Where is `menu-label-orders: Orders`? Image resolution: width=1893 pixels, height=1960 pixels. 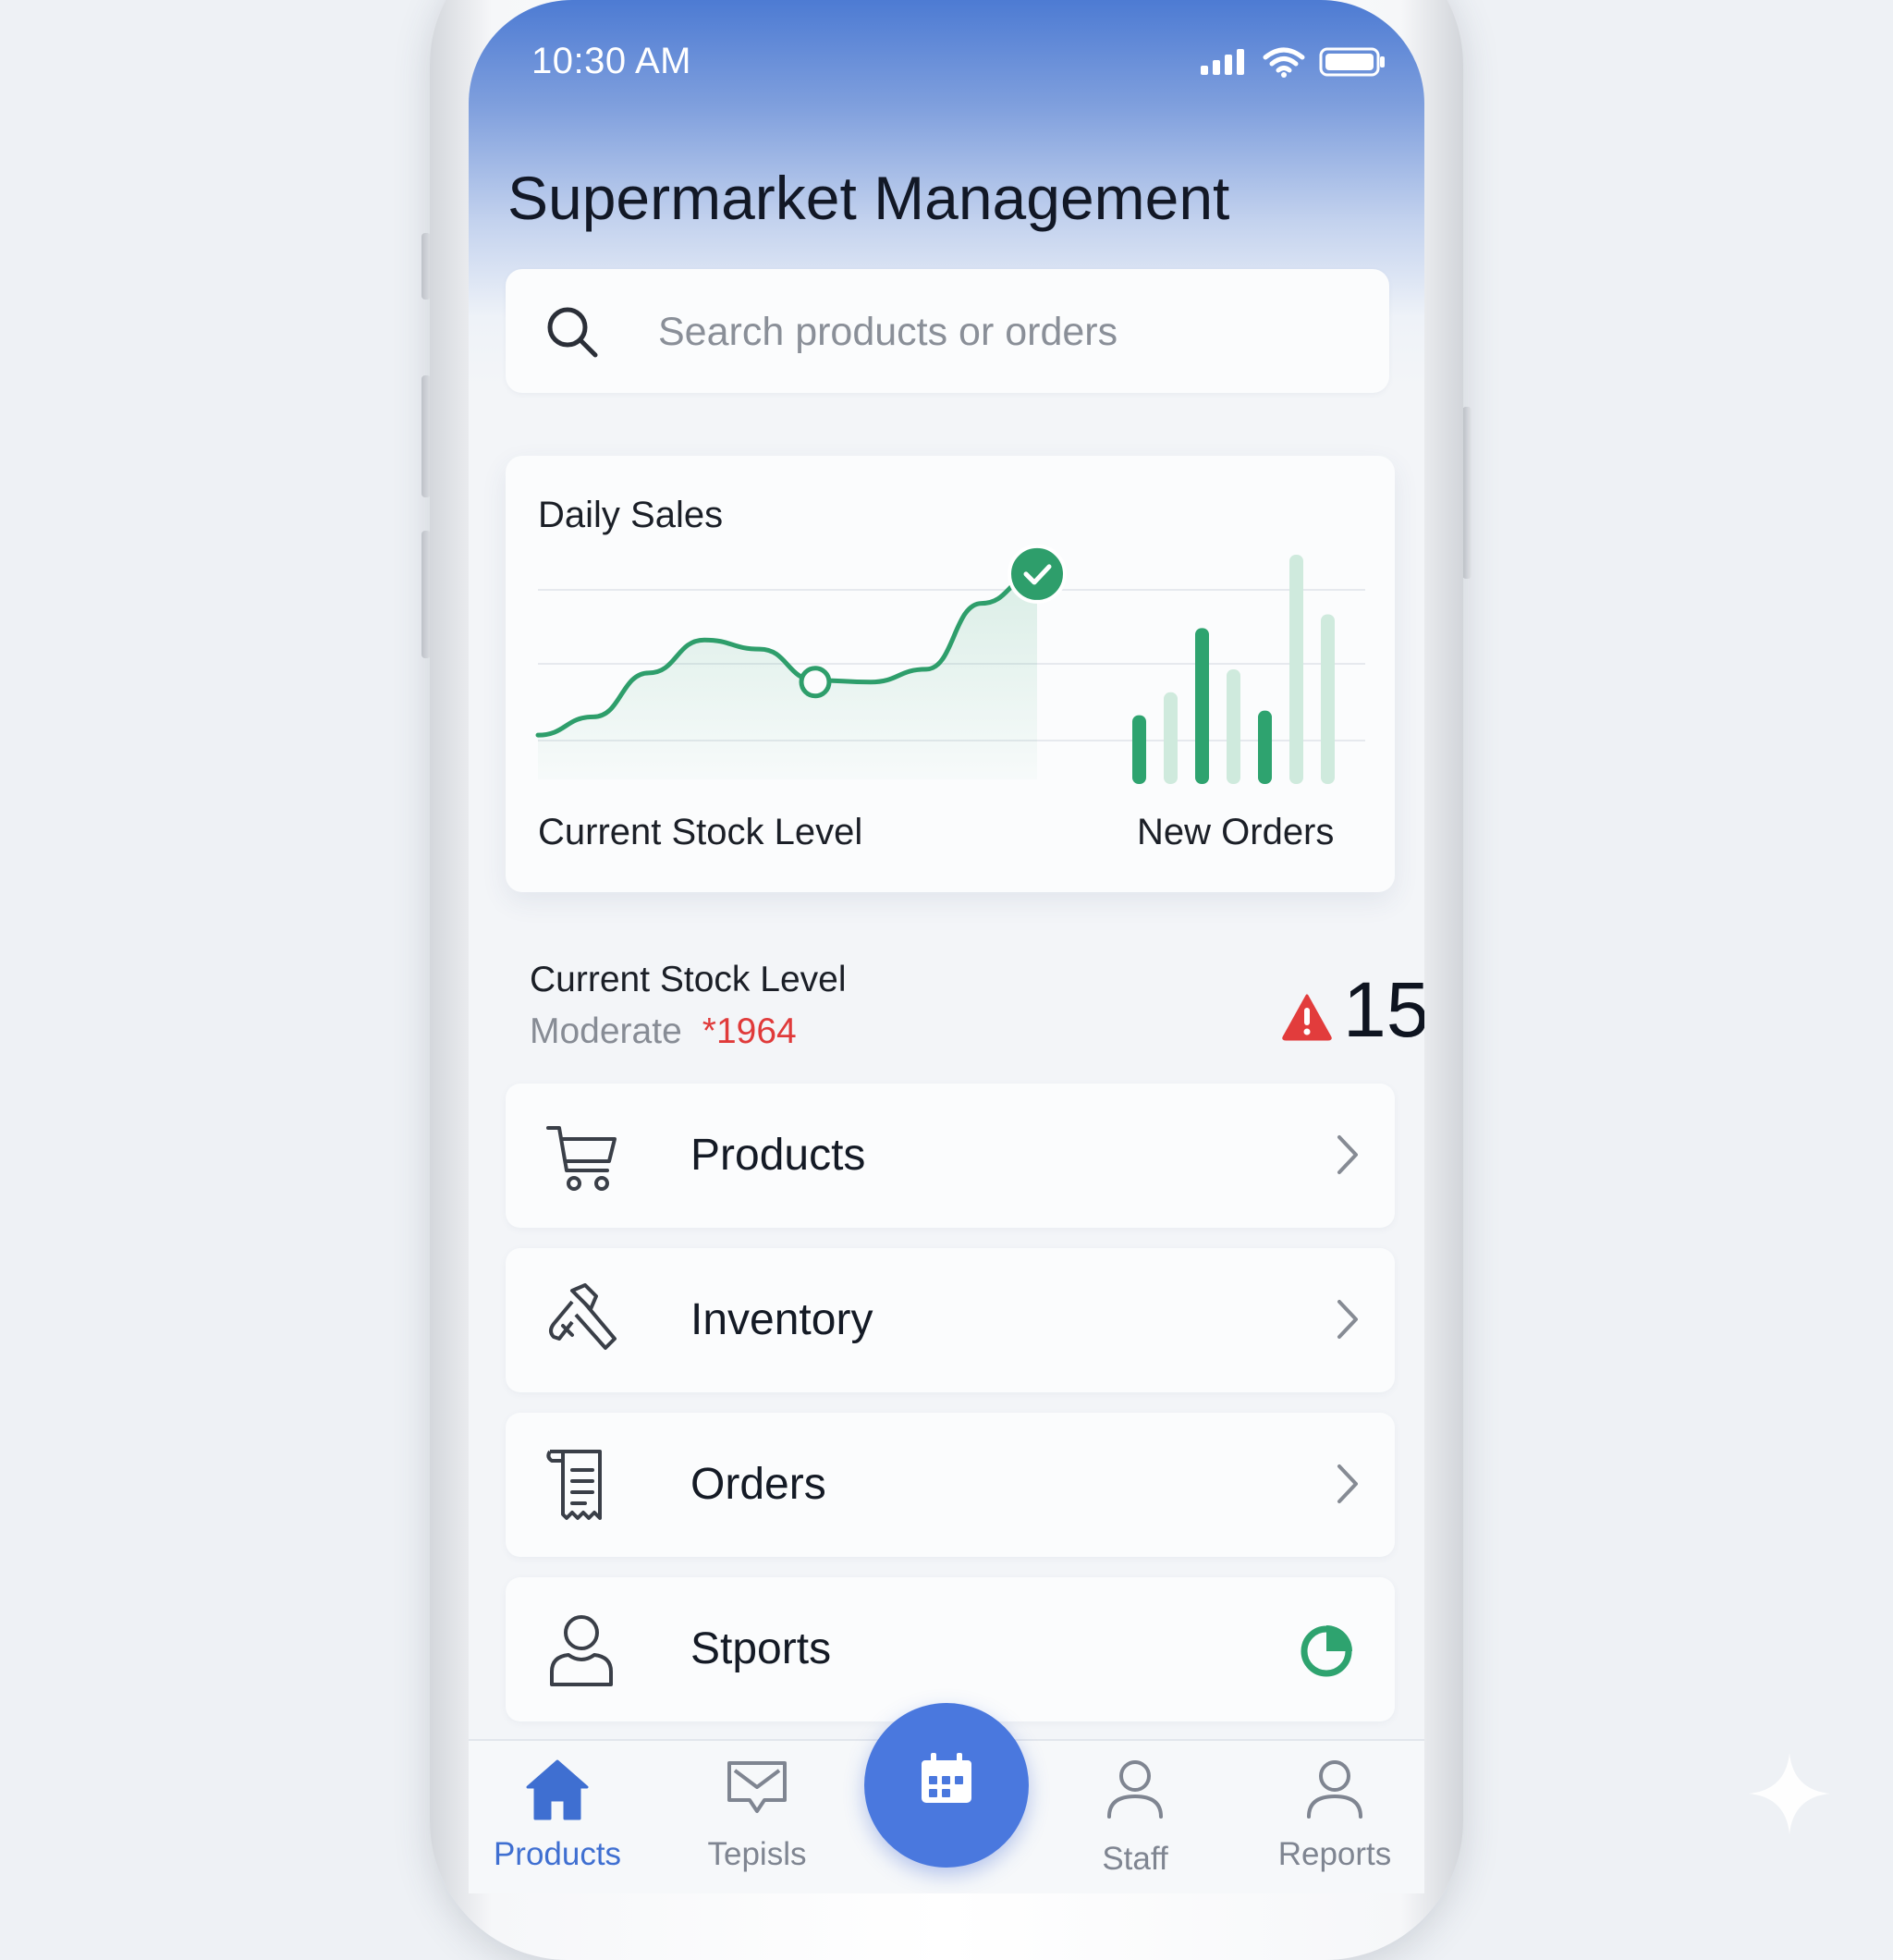
menu-label-orders: Orders is located at coordinates (758, 1485).